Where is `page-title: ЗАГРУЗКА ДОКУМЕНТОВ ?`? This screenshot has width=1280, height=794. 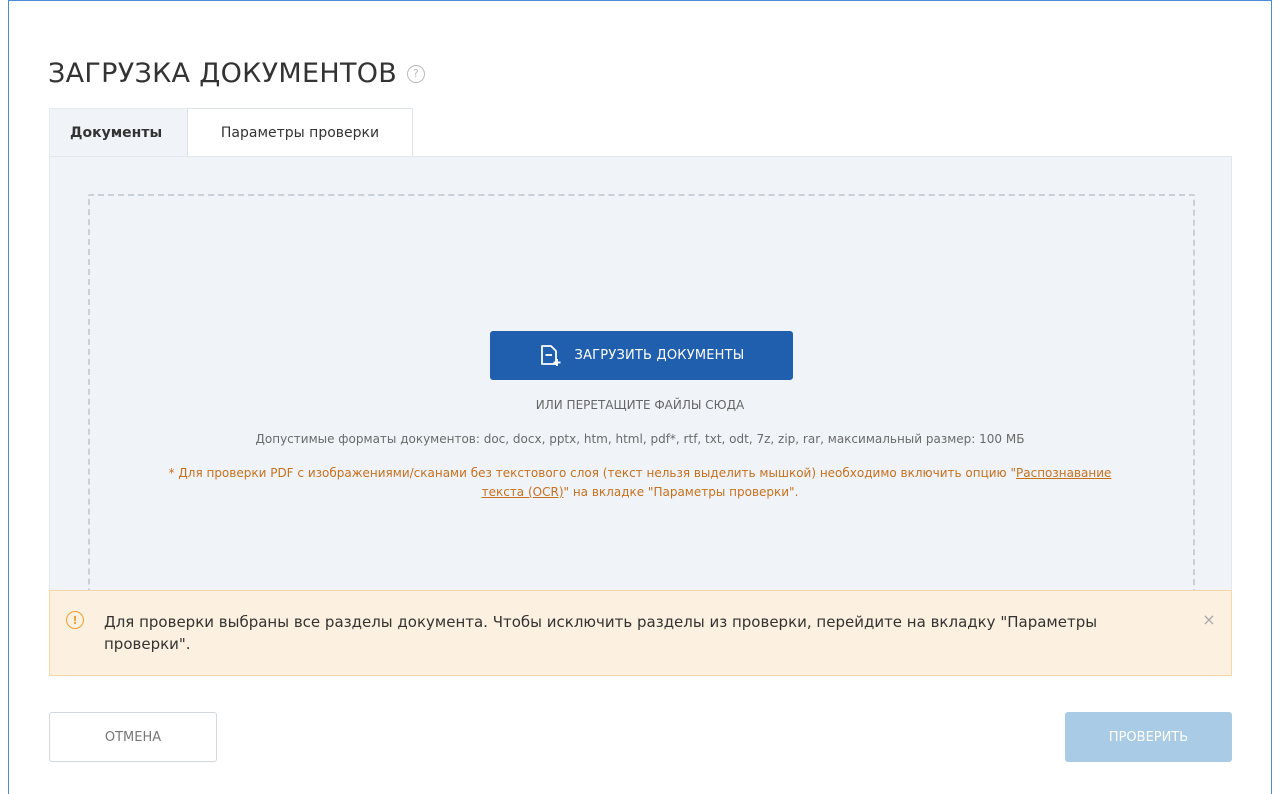
page-title: ЗАГРУЗКА ДОКУМЕНТОВ ? is located at coordinates (237, 73).